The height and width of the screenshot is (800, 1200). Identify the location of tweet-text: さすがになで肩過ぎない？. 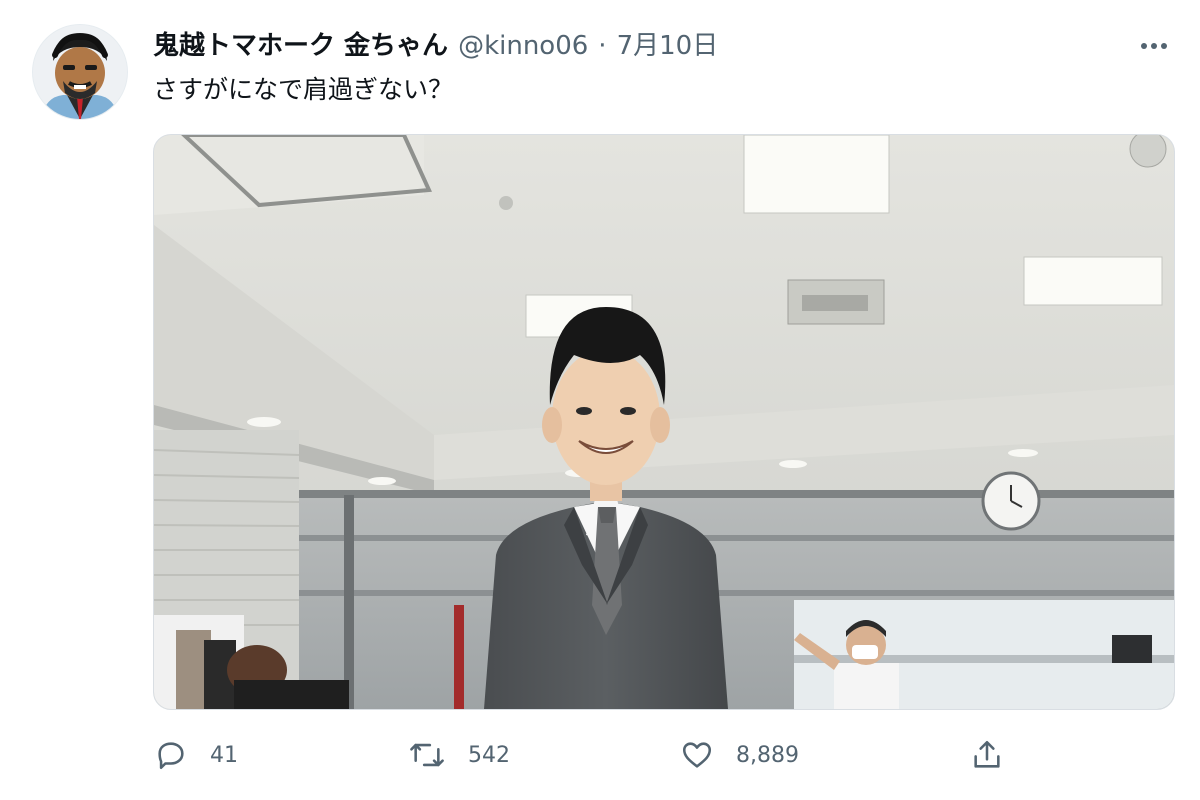
(303, 89).